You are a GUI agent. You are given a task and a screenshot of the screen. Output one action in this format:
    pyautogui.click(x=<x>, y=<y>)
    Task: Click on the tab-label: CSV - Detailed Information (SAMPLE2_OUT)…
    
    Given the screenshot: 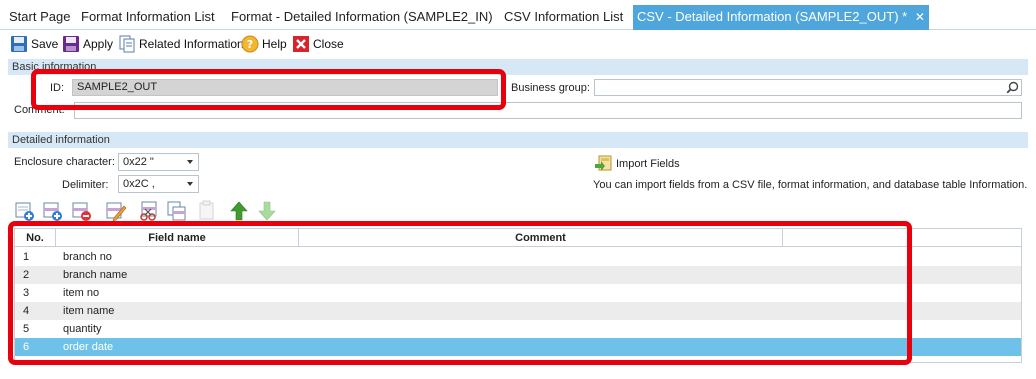 What is the action you would take?
    pyautogui.click(x=772, y=16)
    